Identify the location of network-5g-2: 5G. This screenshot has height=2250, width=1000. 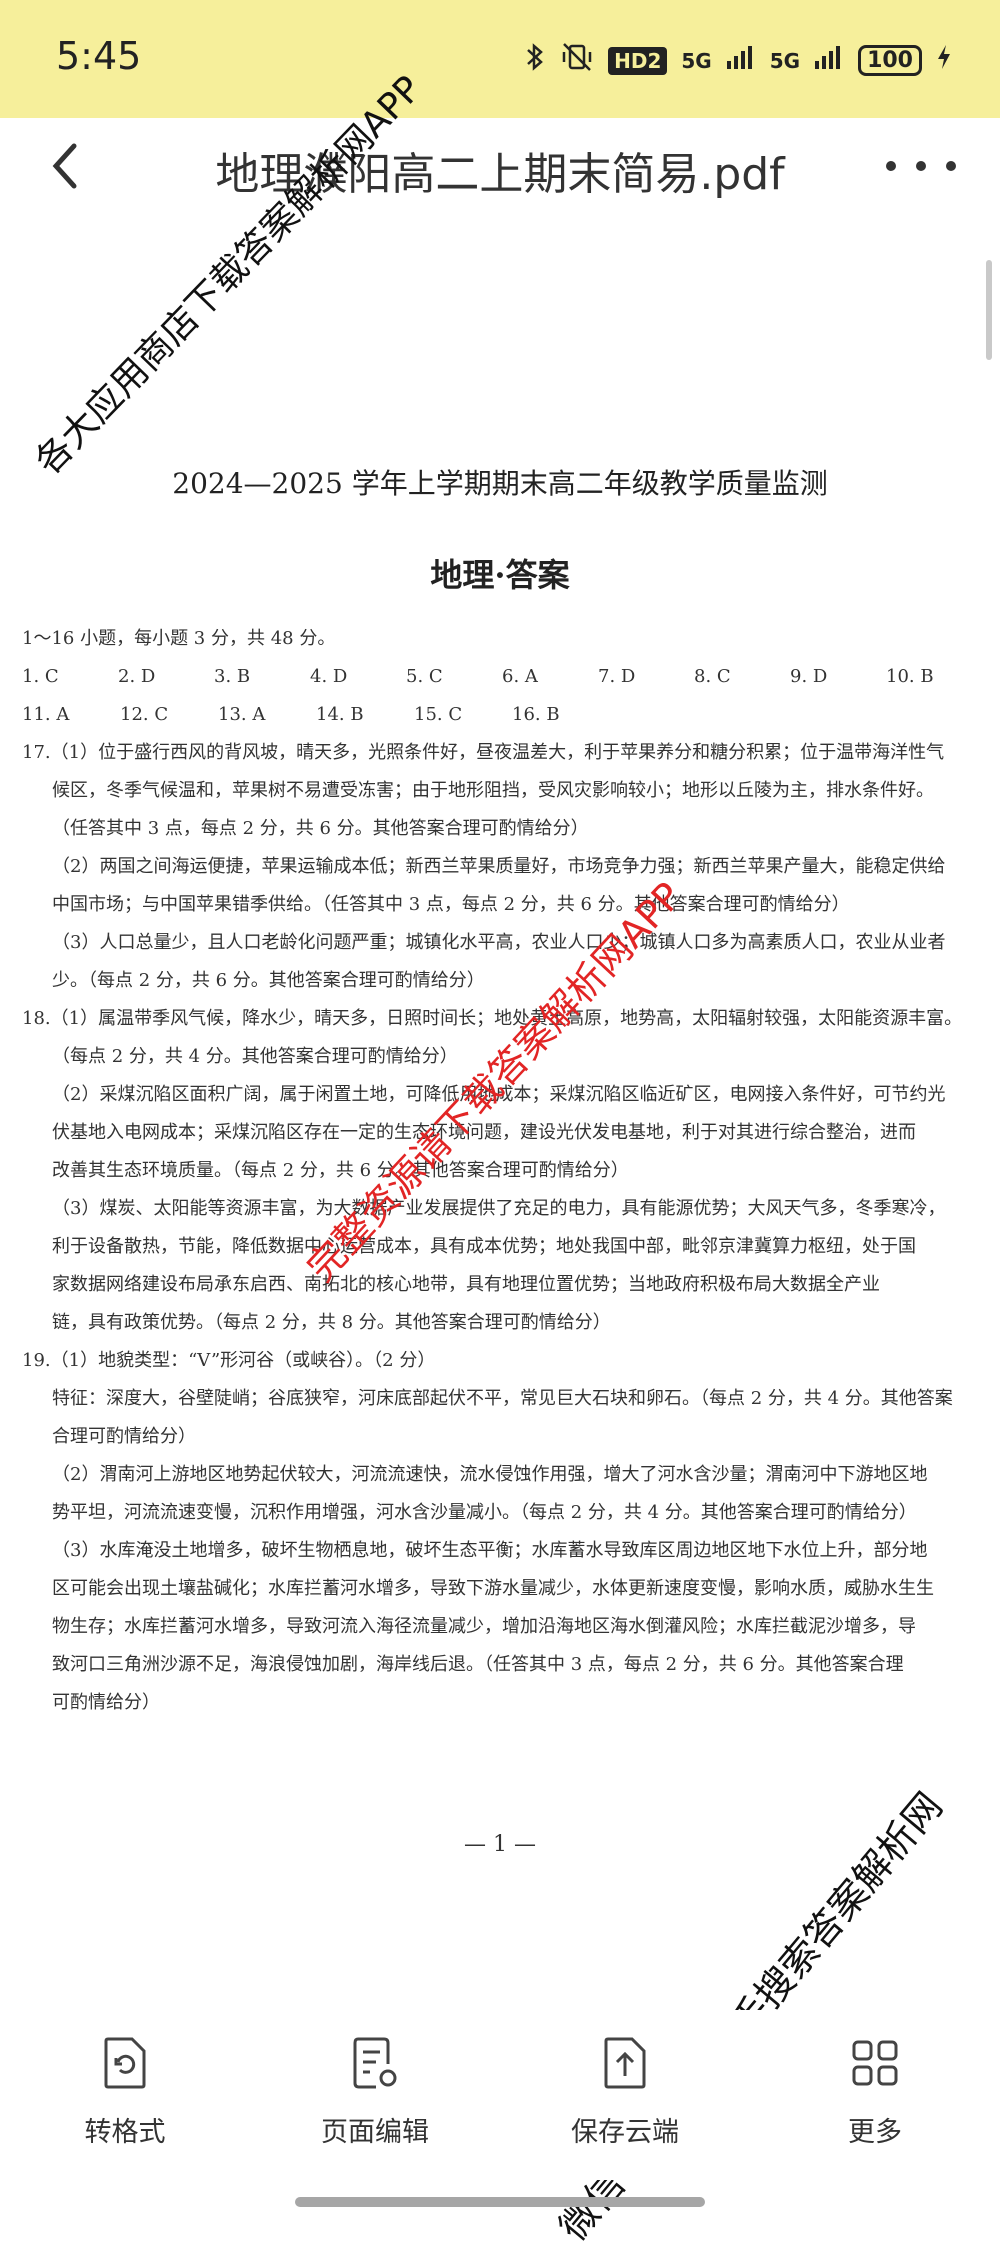
(785, 60).